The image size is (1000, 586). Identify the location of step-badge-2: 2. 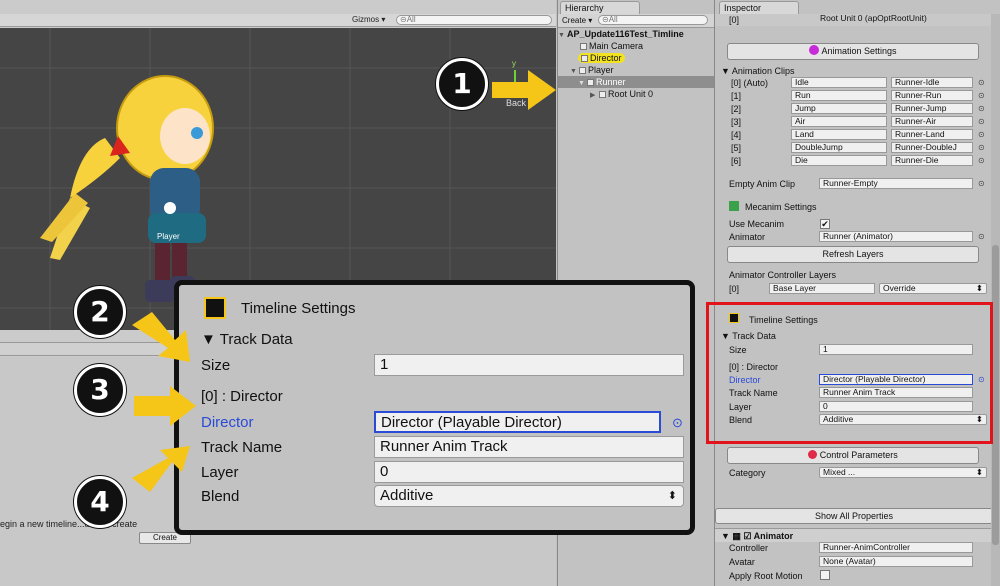
(100, 312).